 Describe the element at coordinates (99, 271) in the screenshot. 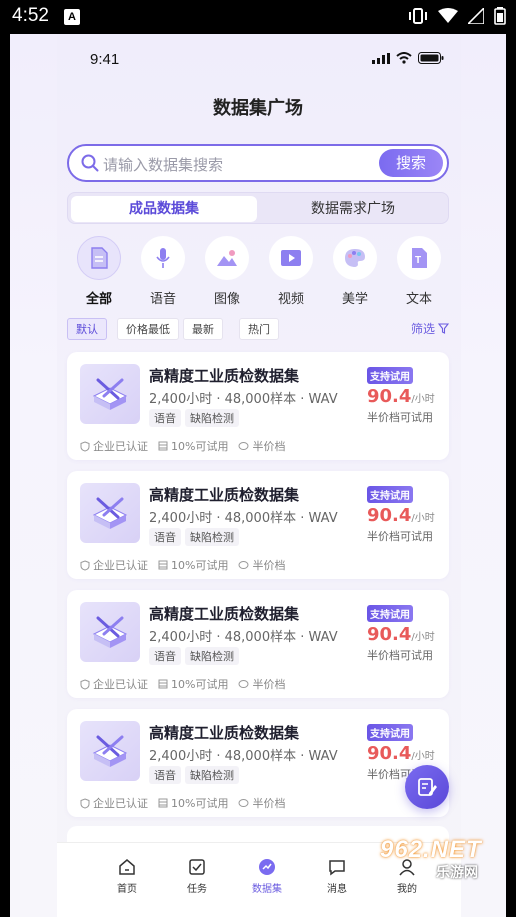

I see `category-all: 全部` at that location.